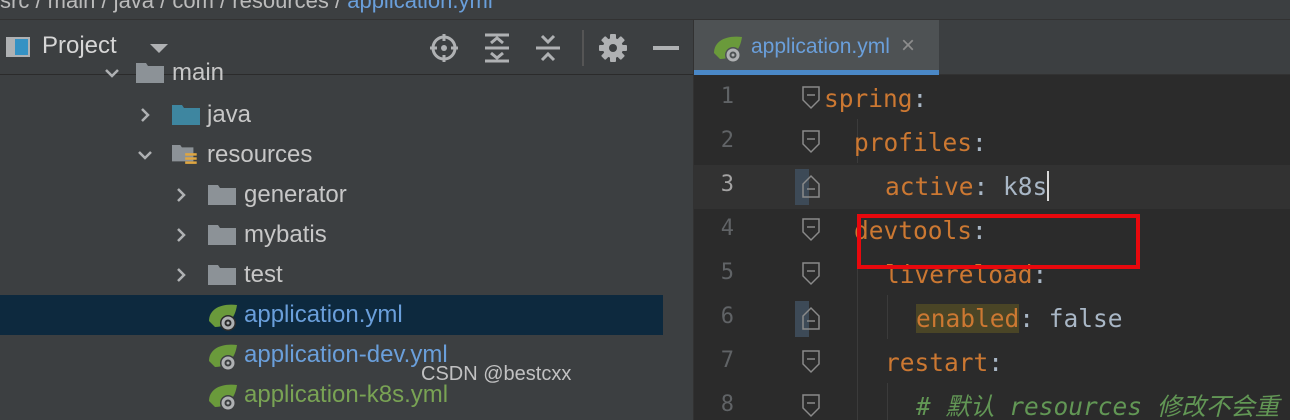 Image resolution: width=1290 pixels, height=420 pixels. I want to click on tree-item-label: generator, so click(295, 194).